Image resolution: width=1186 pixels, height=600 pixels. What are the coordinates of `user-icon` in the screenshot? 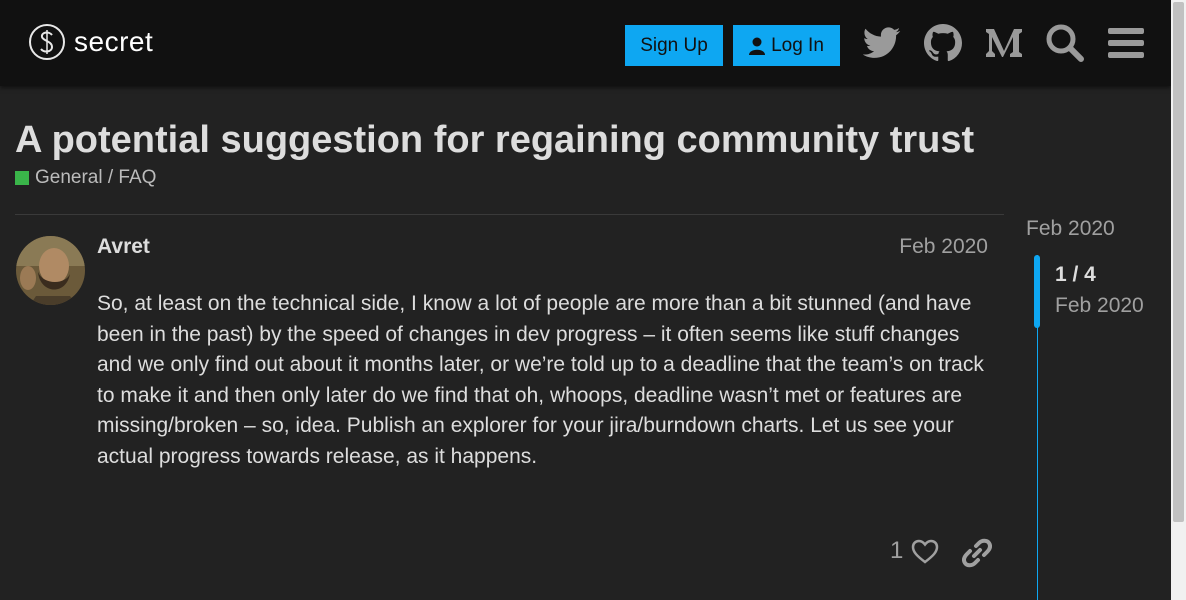 It's located at (757, 46).